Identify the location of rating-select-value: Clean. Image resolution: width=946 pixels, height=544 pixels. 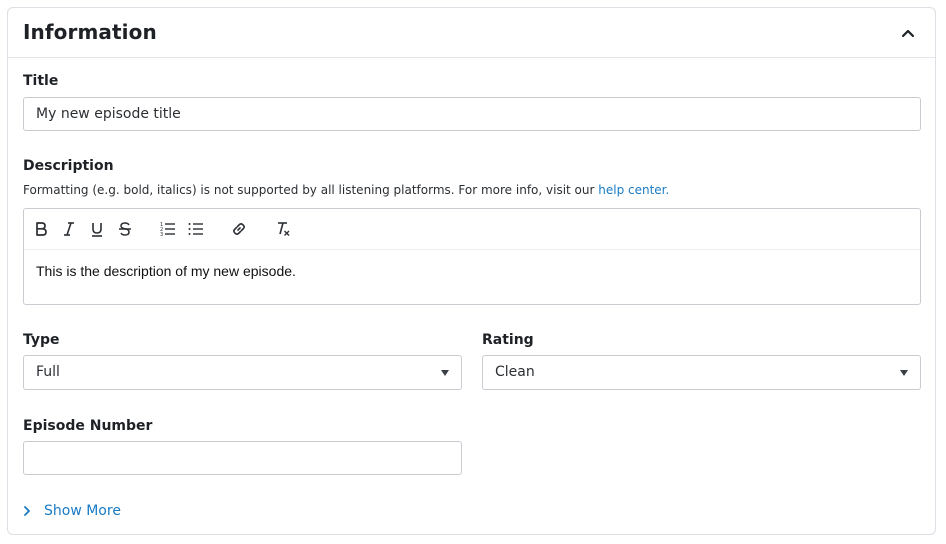
(515, 372).